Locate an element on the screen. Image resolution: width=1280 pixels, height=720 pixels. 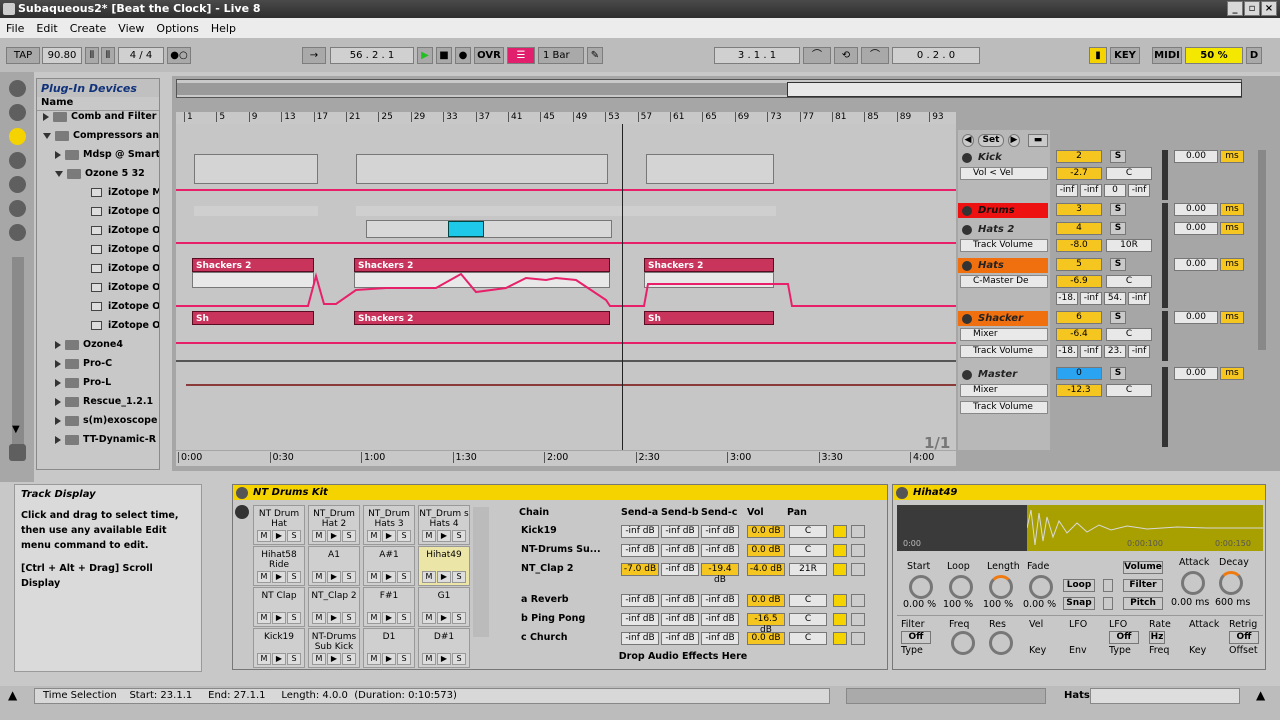
chain-a-value: -7.0 dB is located at coordinates (640, 569).